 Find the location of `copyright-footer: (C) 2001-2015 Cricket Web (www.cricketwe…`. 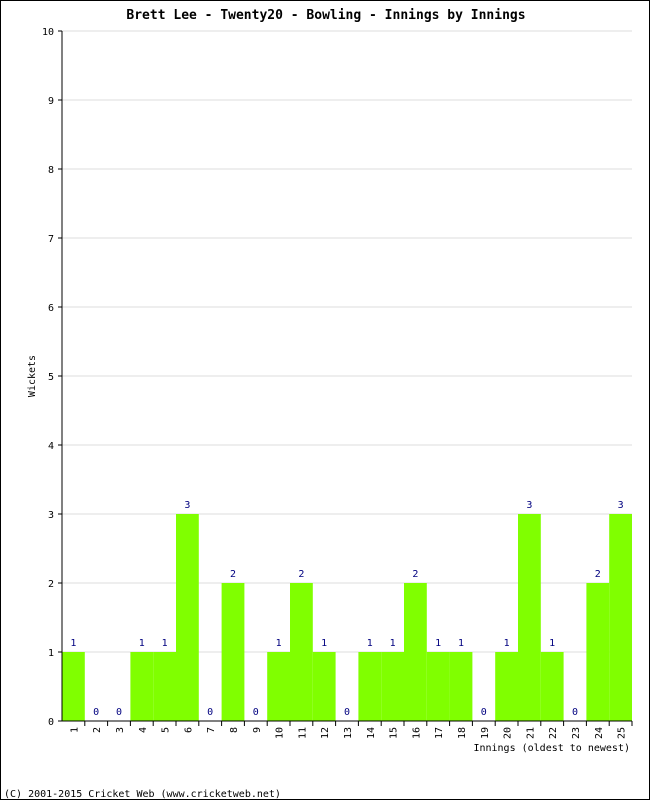

copyright-footer: (C) 2001-2015 Cricket Web (www.cricketwe… is located at coordinates (142, 794).